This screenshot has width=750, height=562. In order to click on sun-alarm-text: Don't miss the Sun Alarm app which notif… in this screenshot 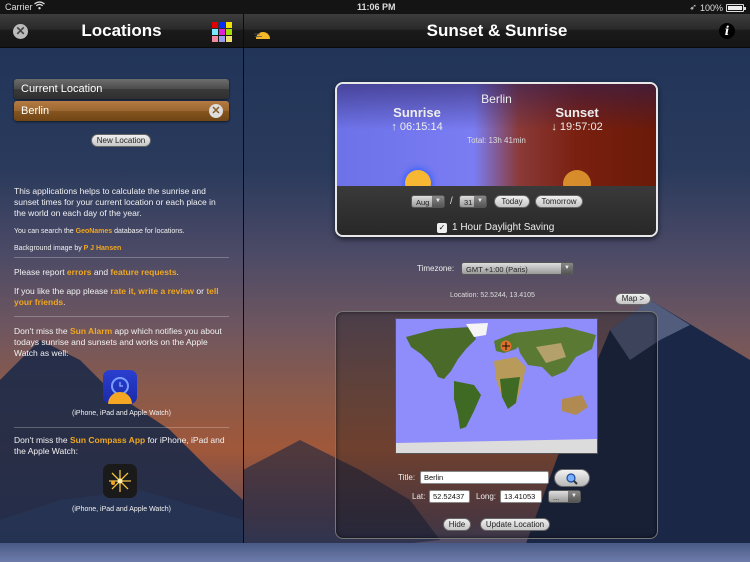, I will do `click(121, 342)`.